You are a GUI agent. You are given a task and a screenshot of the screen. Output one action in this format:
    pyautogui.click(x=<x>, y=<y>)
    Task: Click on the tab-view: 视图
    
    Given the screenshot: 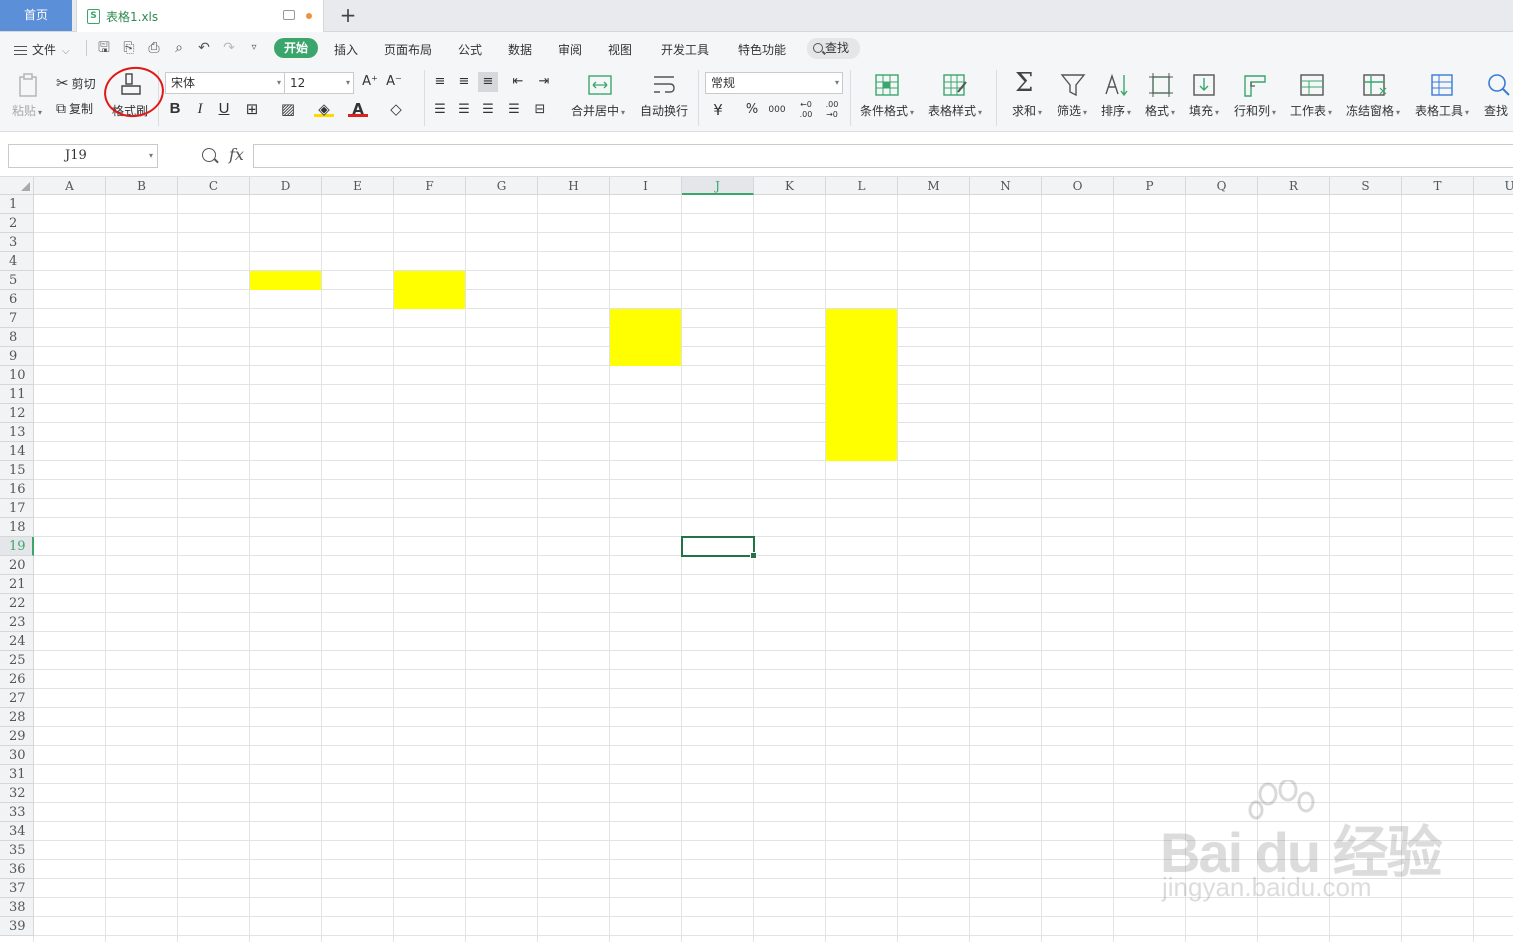 What is the action you would take?
    pyautogui.click(x=620, y=49)
    